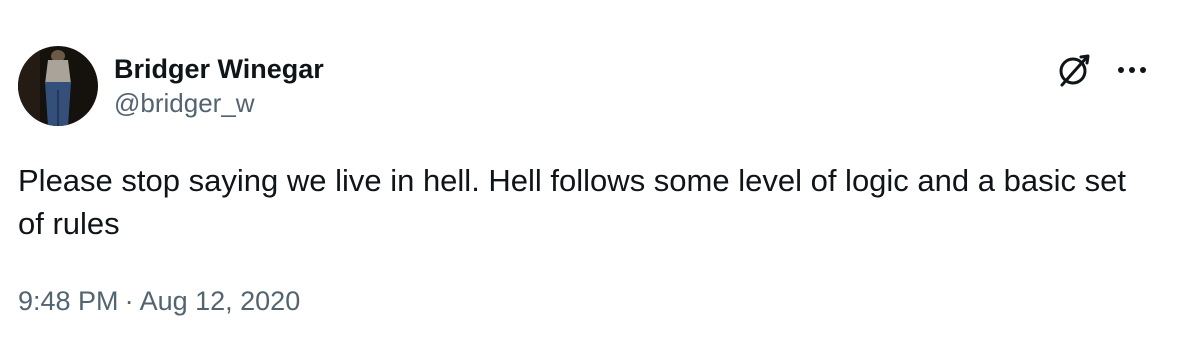 This screenshot has width=1182, height=342. What do you see at coordinates (220, 301) in the screenshot?
I see `tweet-date: Aug 12, 2020` at bounding box center [220, 301].